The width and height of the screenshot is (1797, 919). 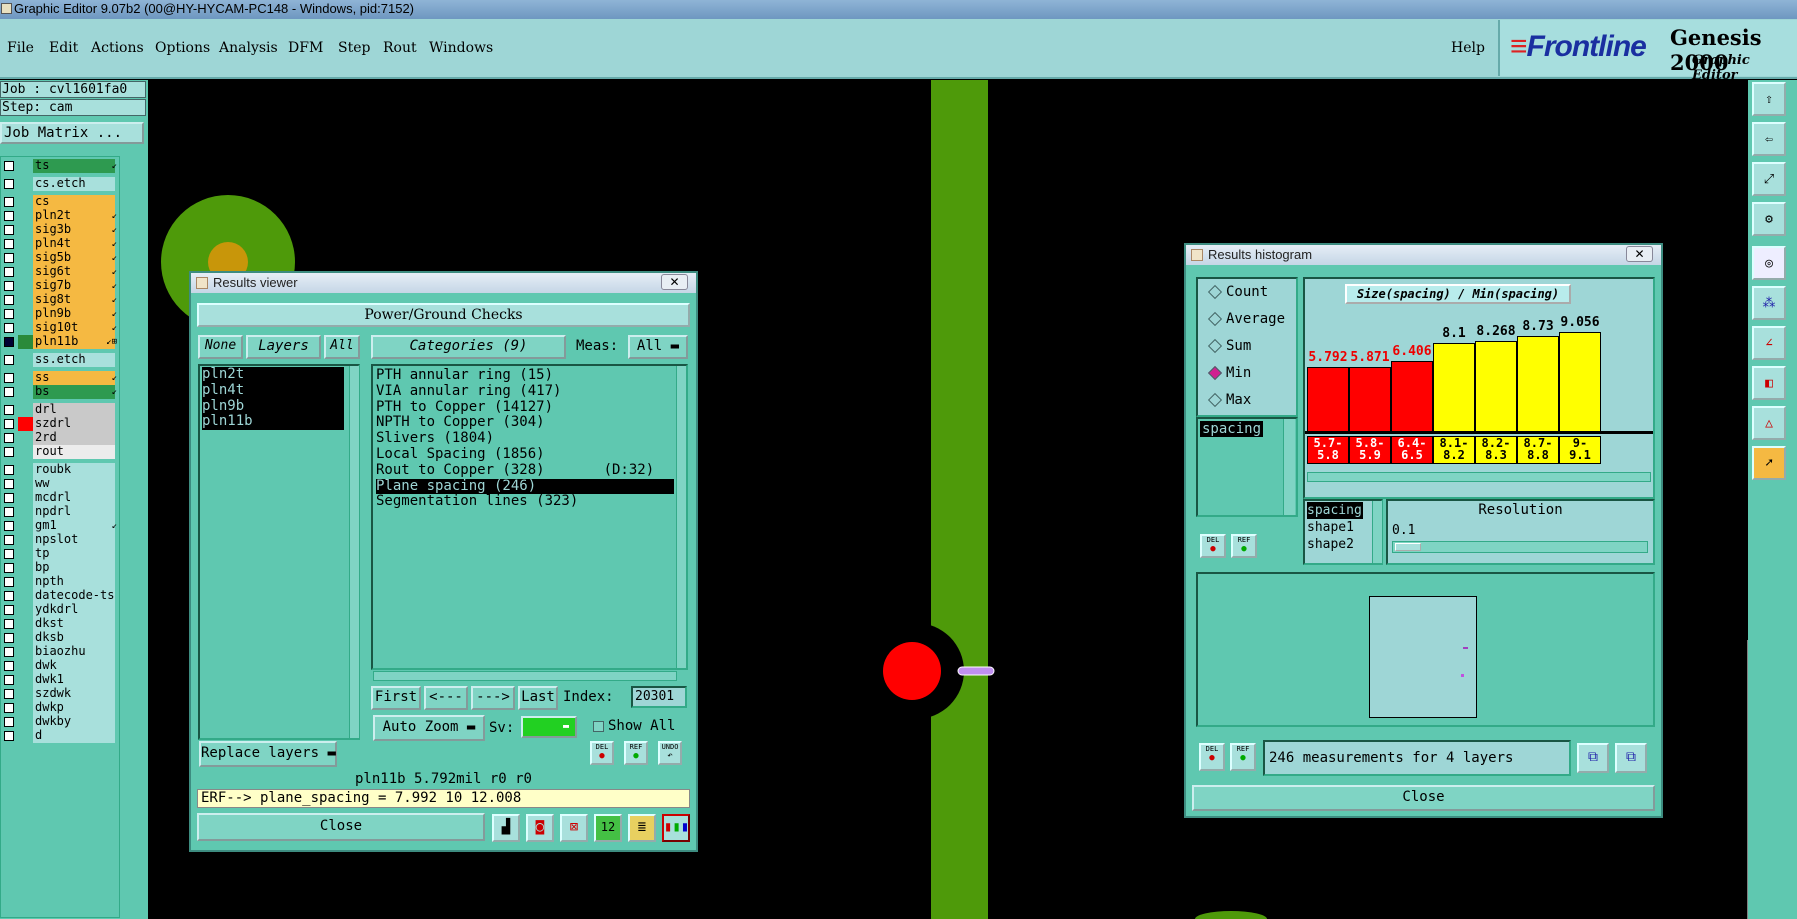 I want to click on layer-row-npslot: npslot, so click(x=60, y=540).